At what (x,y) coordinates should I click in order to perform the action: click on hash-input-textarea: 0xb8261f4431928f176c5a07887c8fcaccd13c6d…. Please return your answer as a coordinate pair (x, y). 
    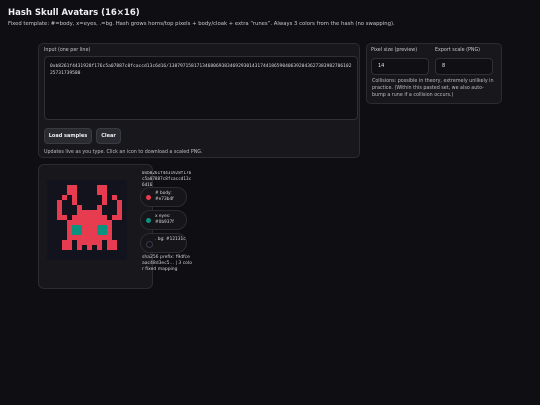
    Looking at the image, I should click on (201, 88).